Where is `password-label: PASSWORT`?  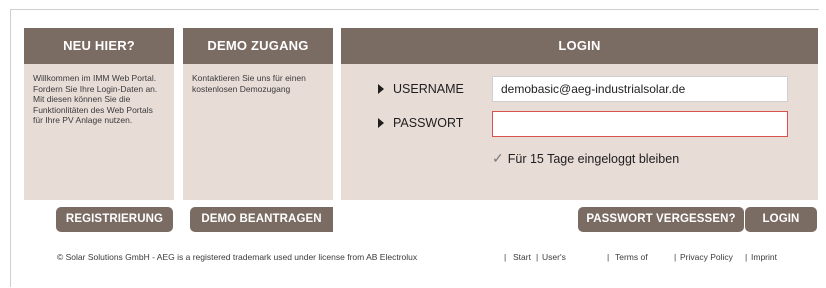 password-label: PASSWORT is located at coordinates (428, 123).